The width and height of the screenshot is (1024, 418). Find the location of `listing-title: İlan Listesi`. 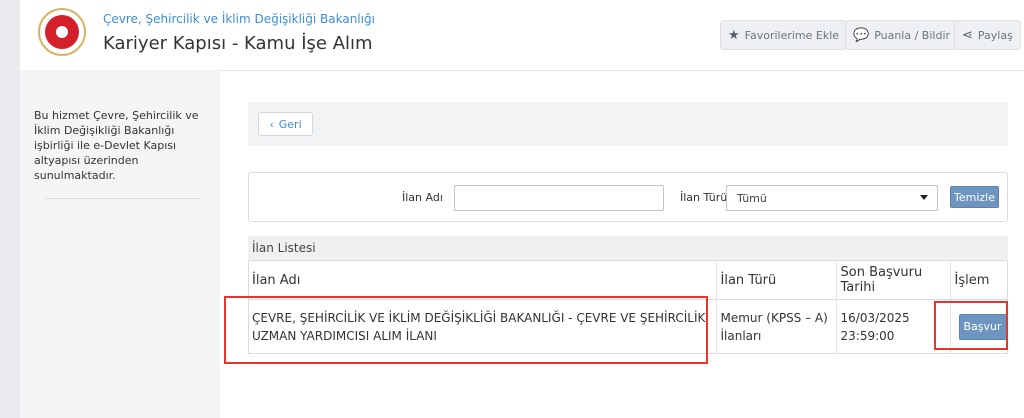

listing-title: İlan Listesi is located at coordinates (628, 248).